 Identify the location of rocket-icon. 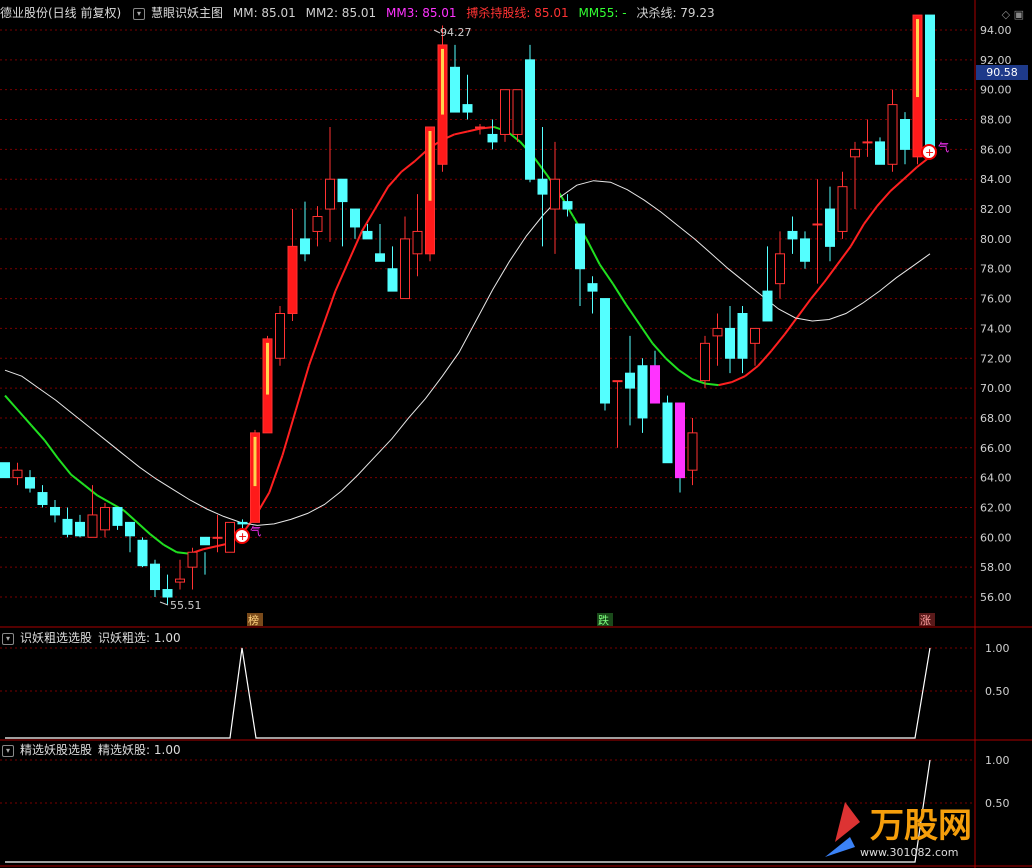
(847, 822).